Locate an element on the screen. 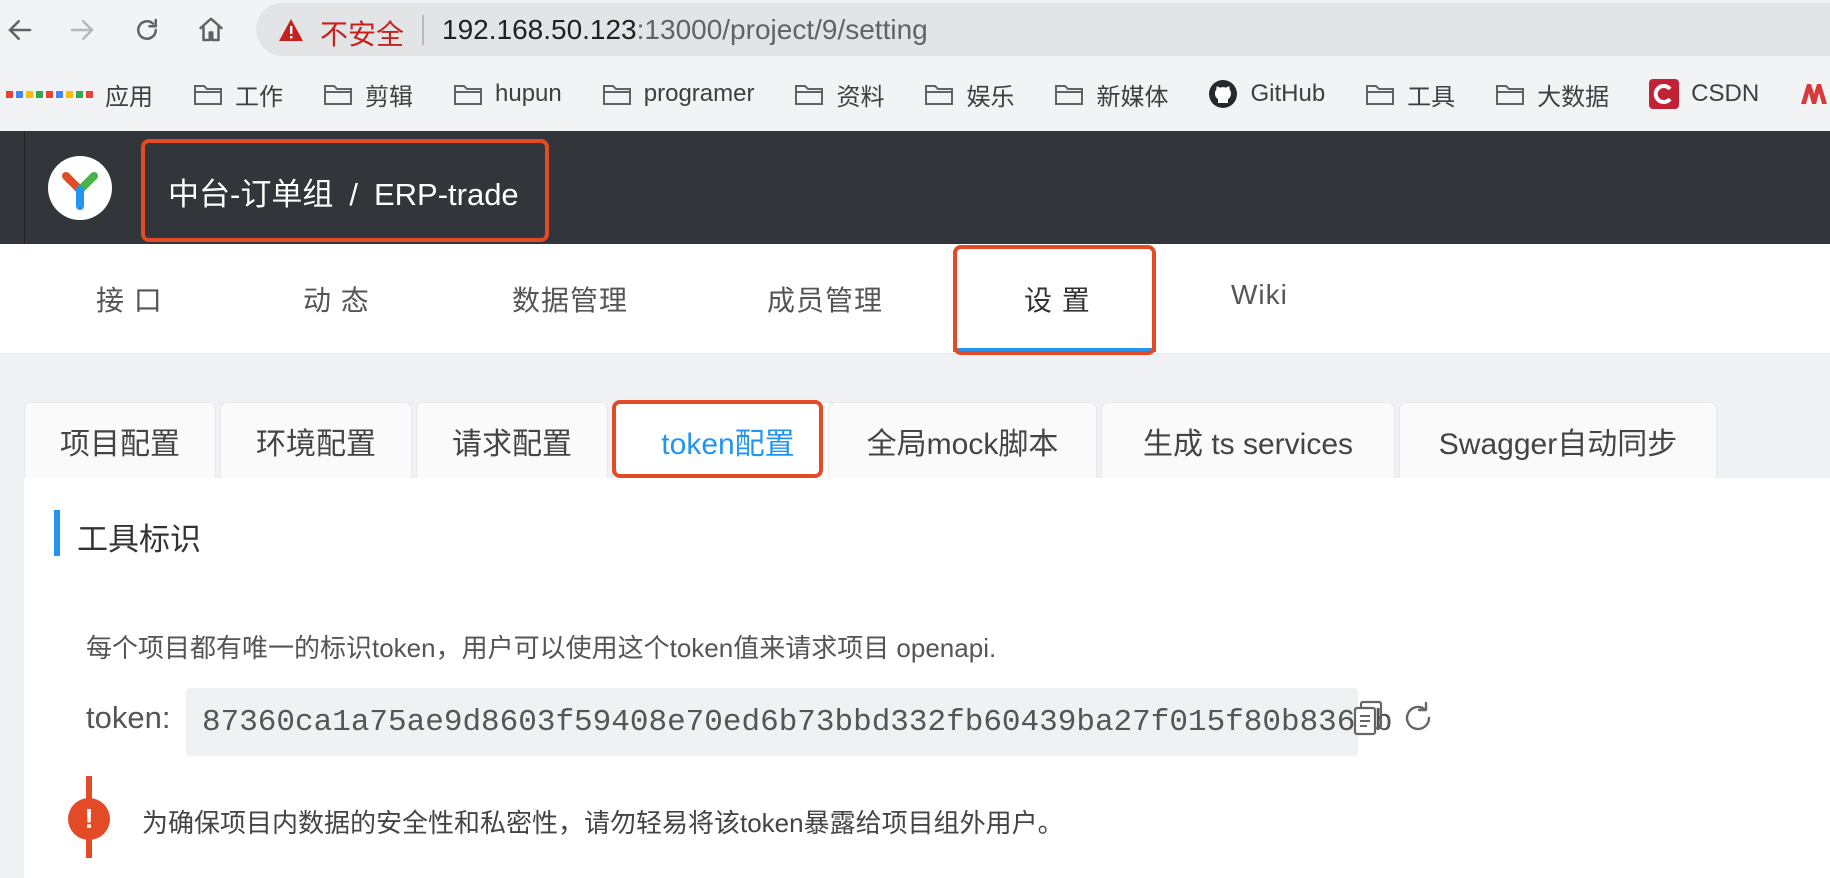  active-tab-indicator is located at coordinates (1054, 350).